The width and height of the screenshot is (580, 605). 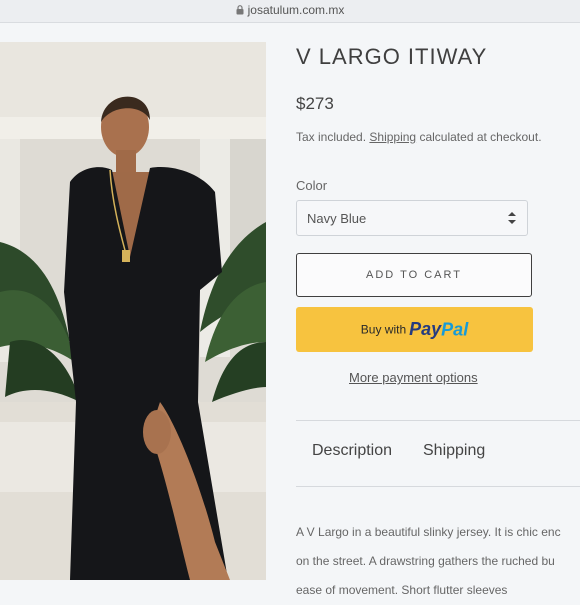 What do you see at coordinates (383, 329) in the screenshot?
I see `paypal-prefix: Buy with` at bounding box center [383, 329].